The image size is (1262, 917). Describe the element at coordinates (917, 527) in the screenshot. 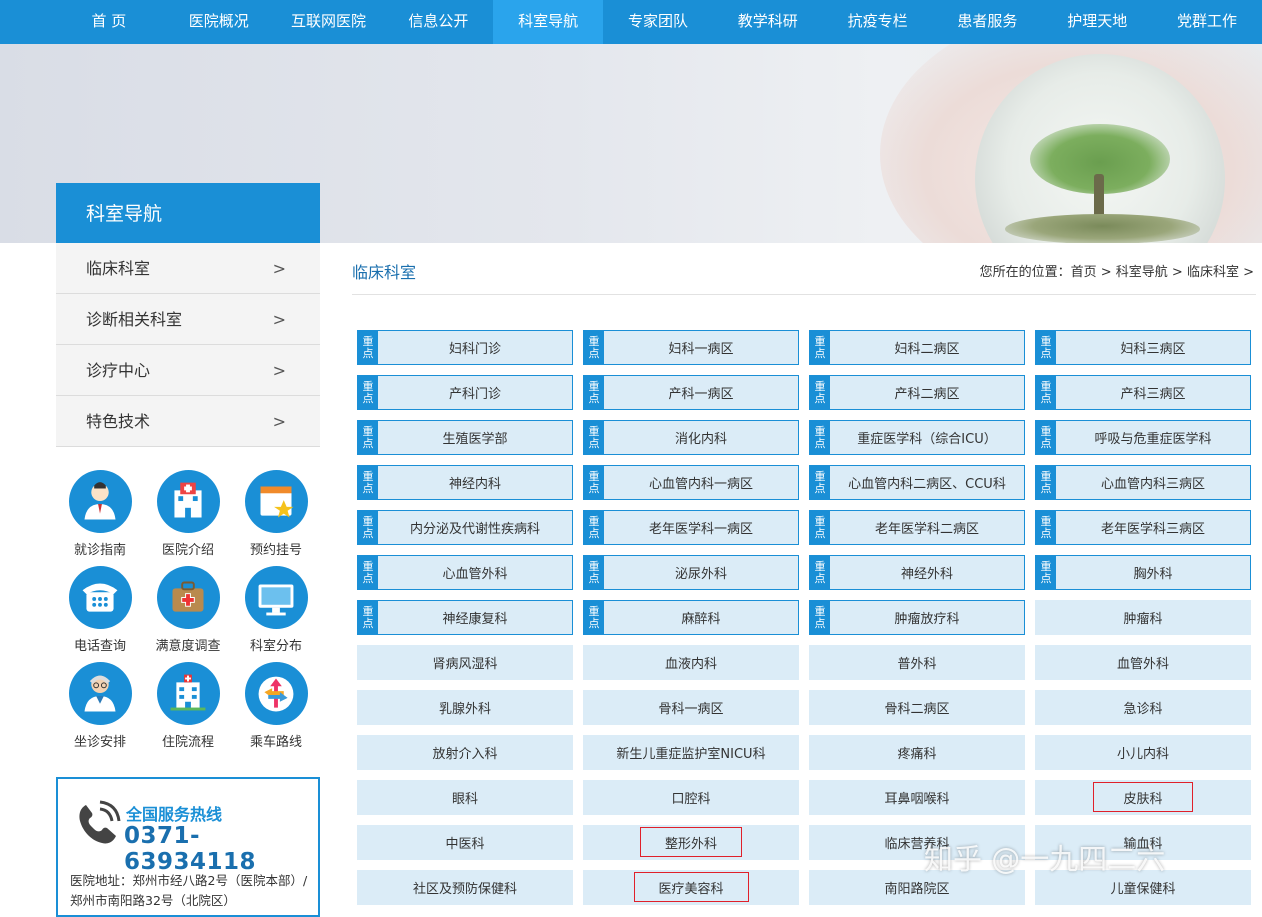

I see `department-link: 重点 老年医学科二病区` at that location.